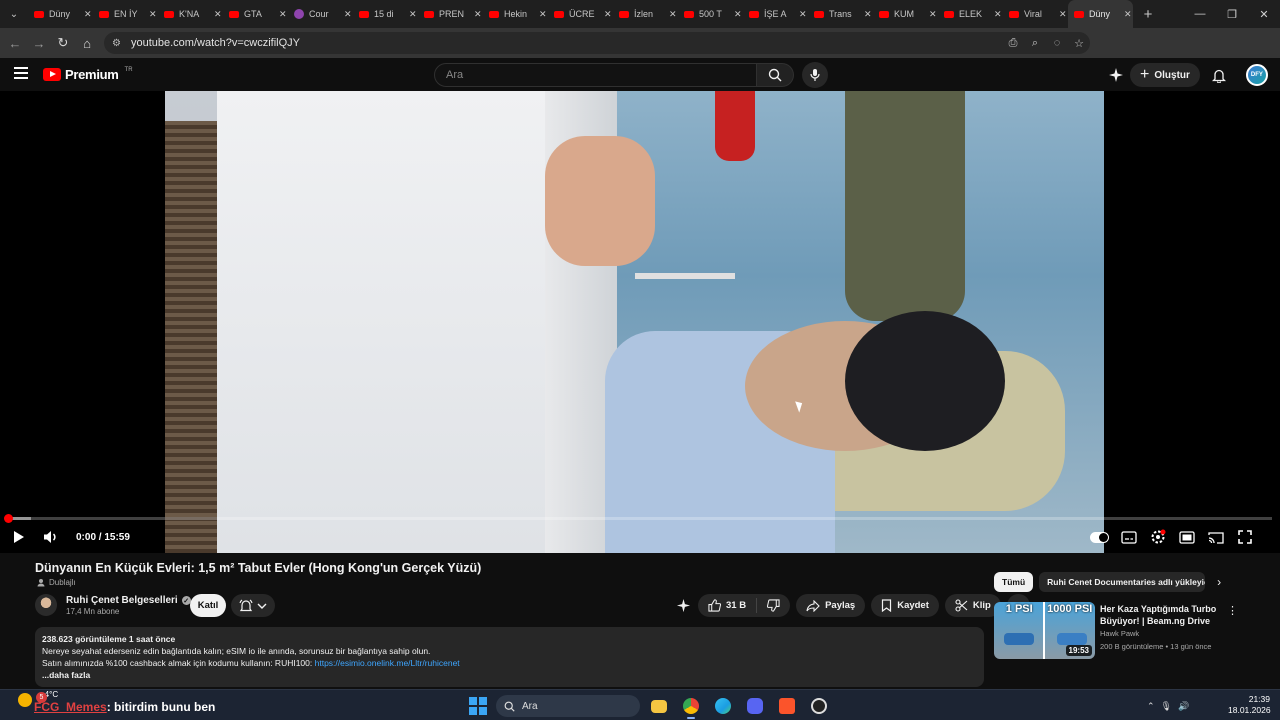 The width and height of the screenshot is (1280, 720). I want to click on join-button: Katıl, so click(208, 605).